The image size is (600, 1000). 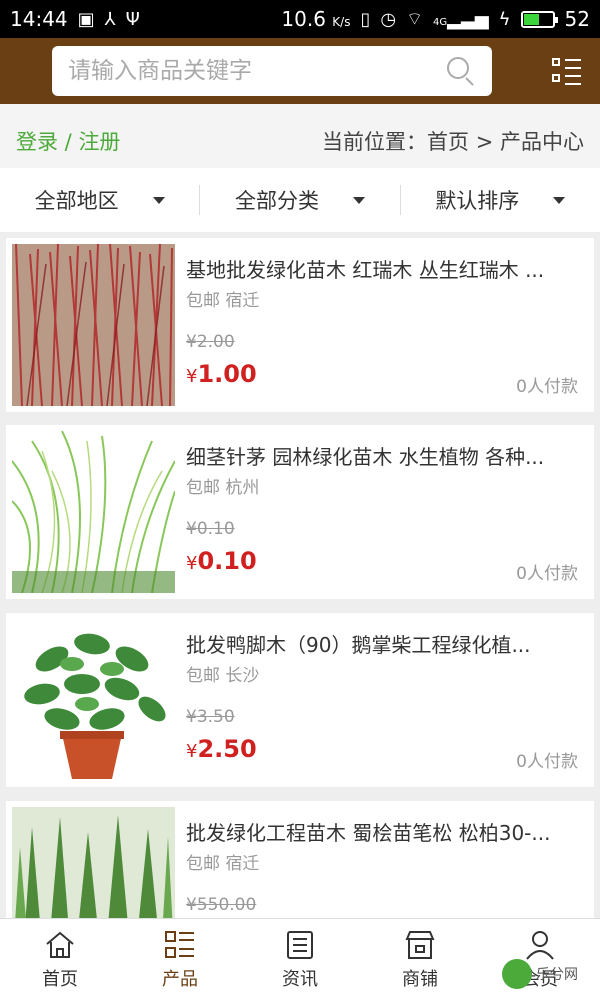 I want to click on status-bar: 14:44 ▣ ⅄ Ψ 10.6 K/s ▯ ◷ ⌔ 4G▂▃▅ ϟ 52, so click(x=300, y=19).